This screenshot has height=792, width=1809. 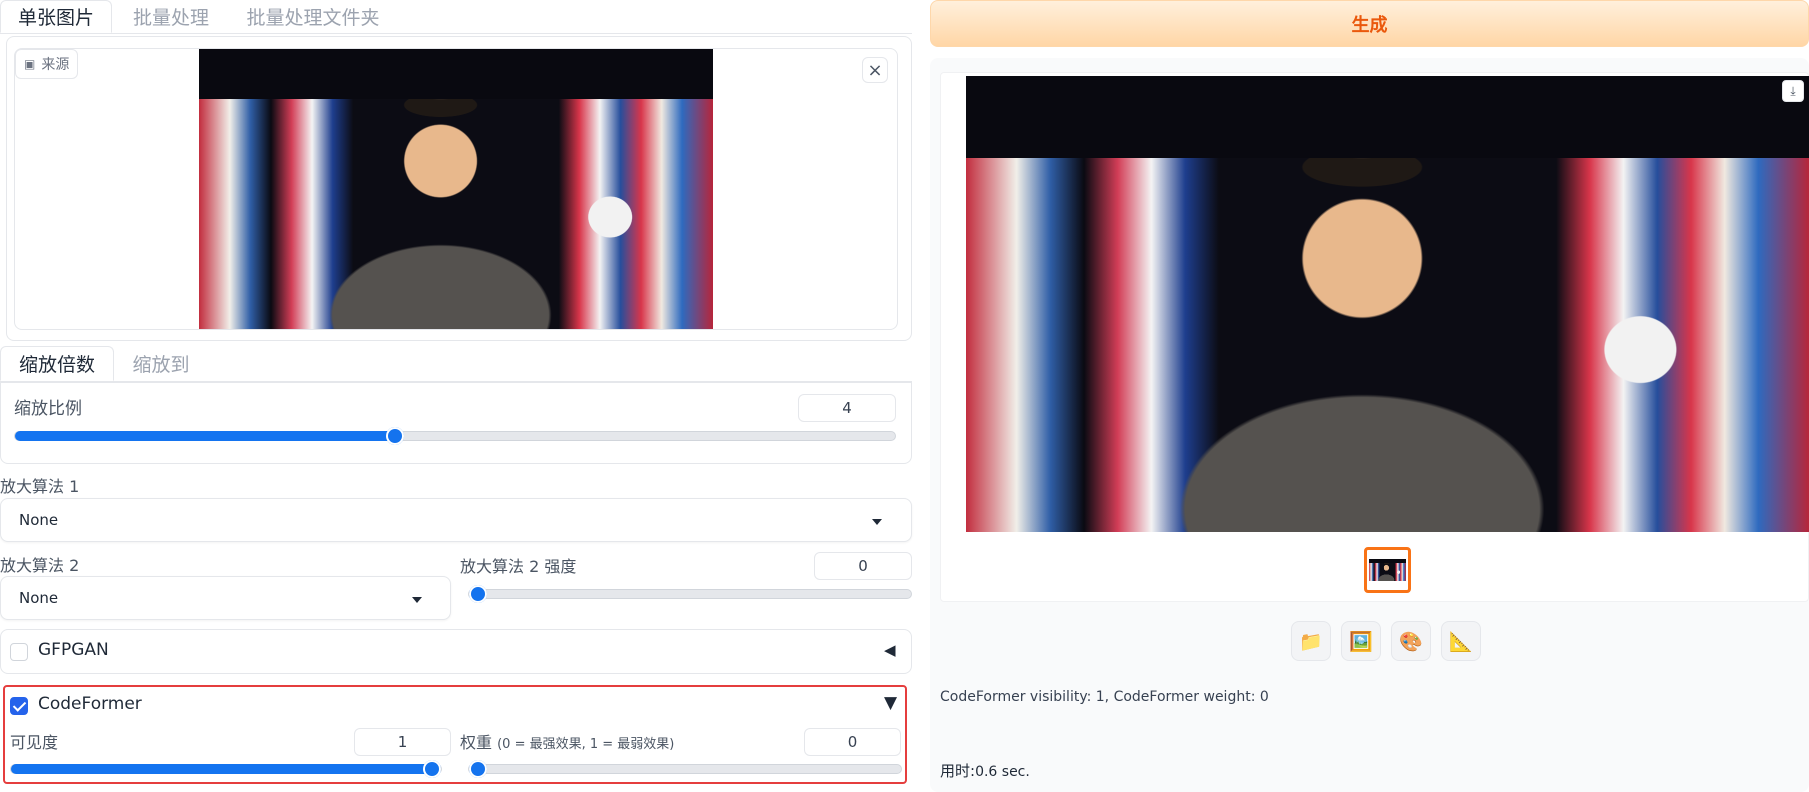 I want to click on tab-batch: 批量处理, so click(x=171, y=16).